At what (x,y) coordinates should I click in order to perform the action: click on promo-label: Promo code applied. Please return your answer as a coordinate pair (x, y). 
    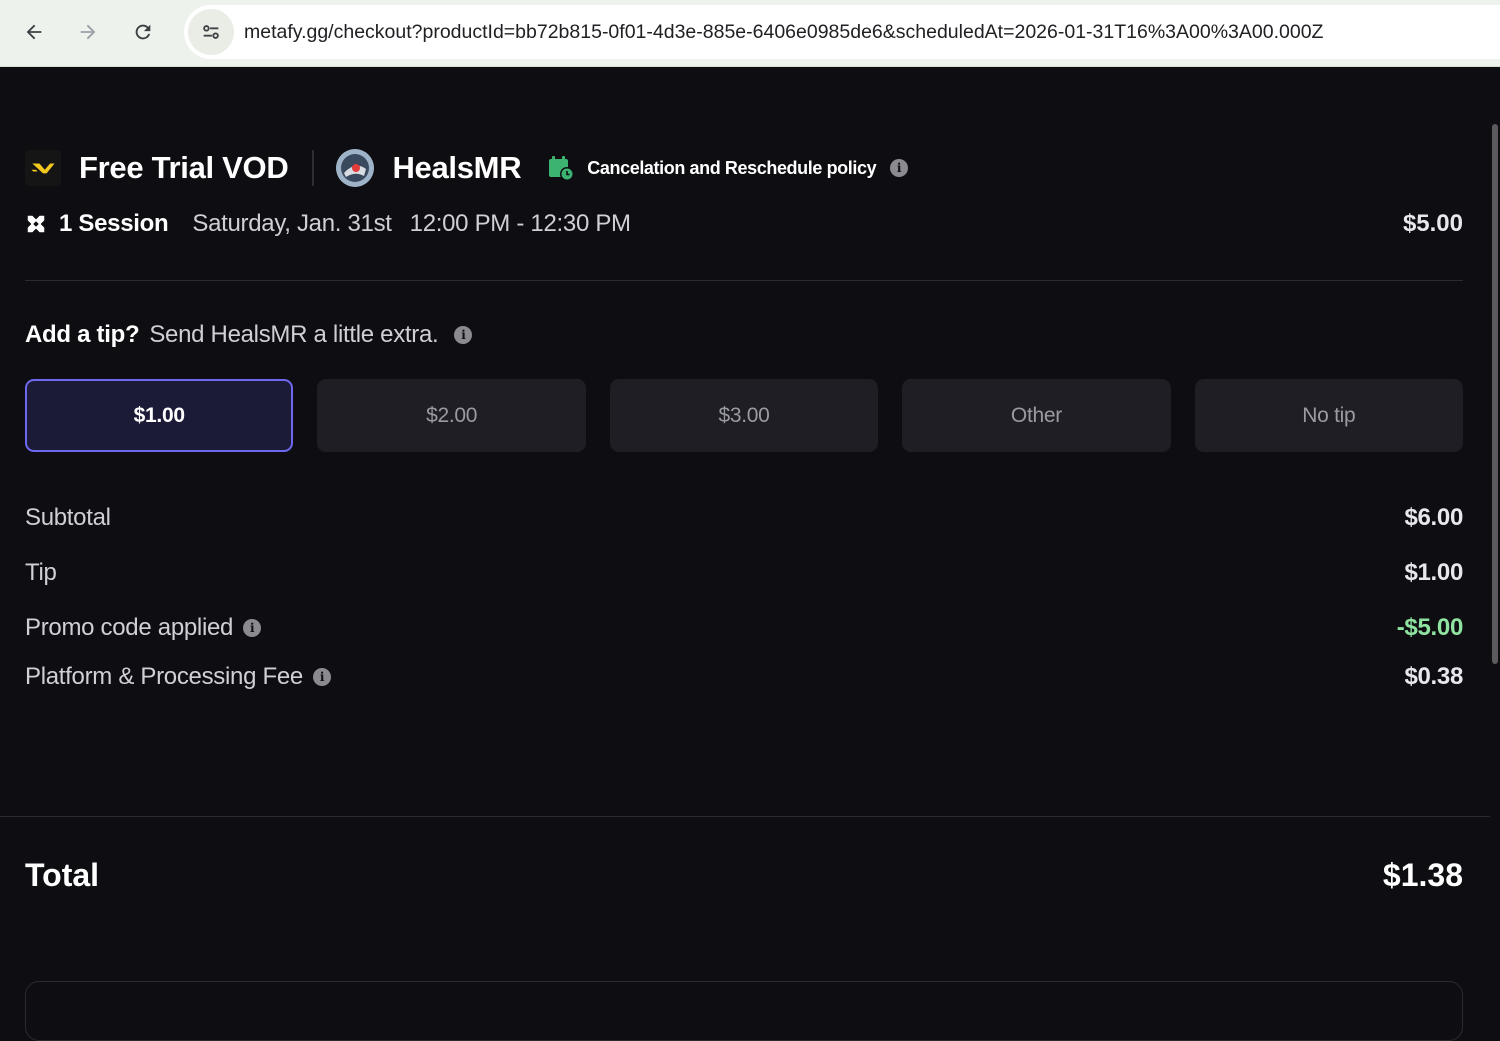
    Looking at the image, I should click on (129, 627).